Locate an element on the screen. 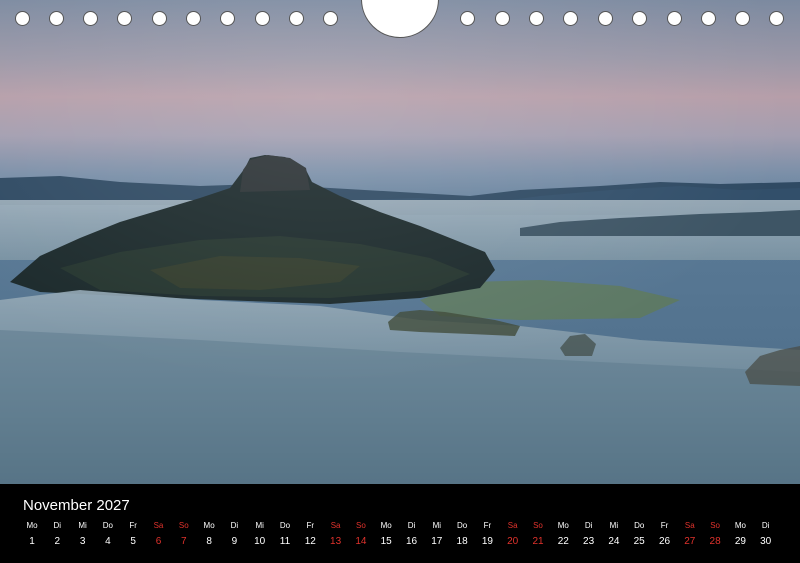 This screenshot has height=563, width=800. day-number: 3 is located at coordinates (82, 541).